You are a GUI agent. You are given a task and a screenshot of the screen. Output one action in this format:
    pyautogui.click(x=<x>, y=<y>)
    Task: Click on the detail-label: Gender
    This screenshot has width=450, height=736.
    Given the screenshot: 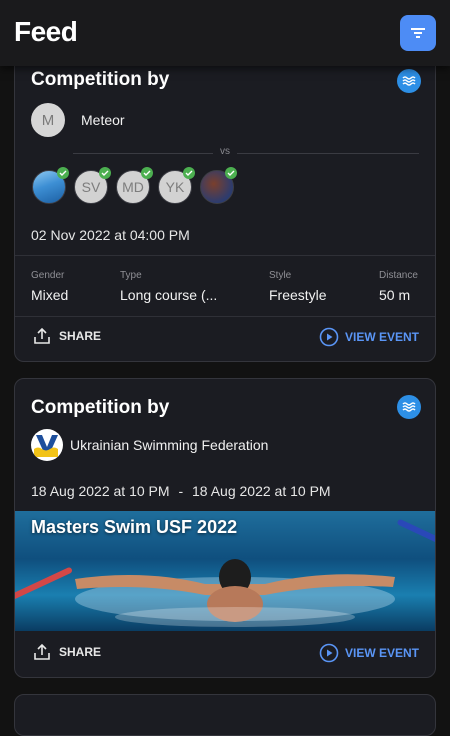 What is the action you would take?
    pyautogui.click(x=48, y=275)
    